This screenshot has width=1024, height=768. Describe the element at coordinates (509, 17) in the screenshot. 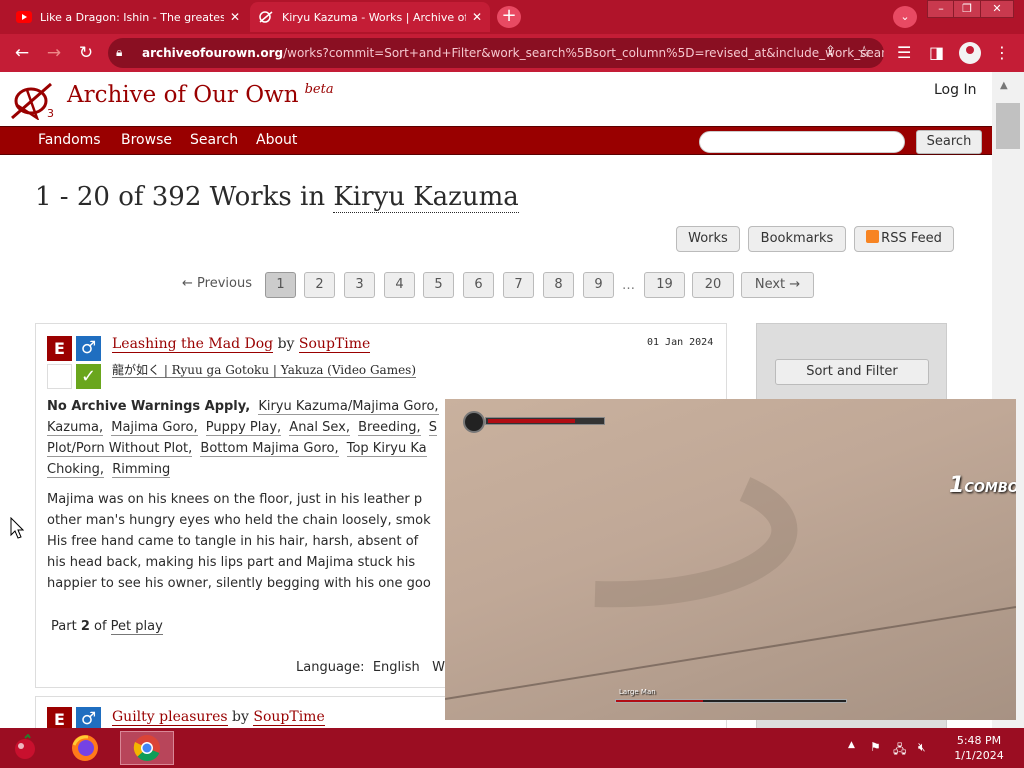

I see `new-tab-button: +` at that location.